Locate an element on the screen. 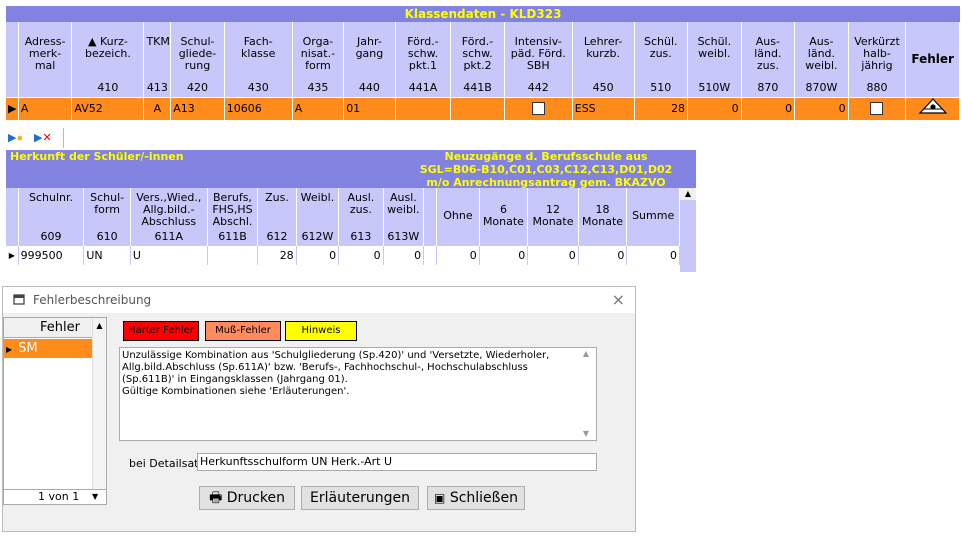 Image resolution: width=962 pixels, height=537 pixels. col-label: Zus. is located at coordinates (277, 197).